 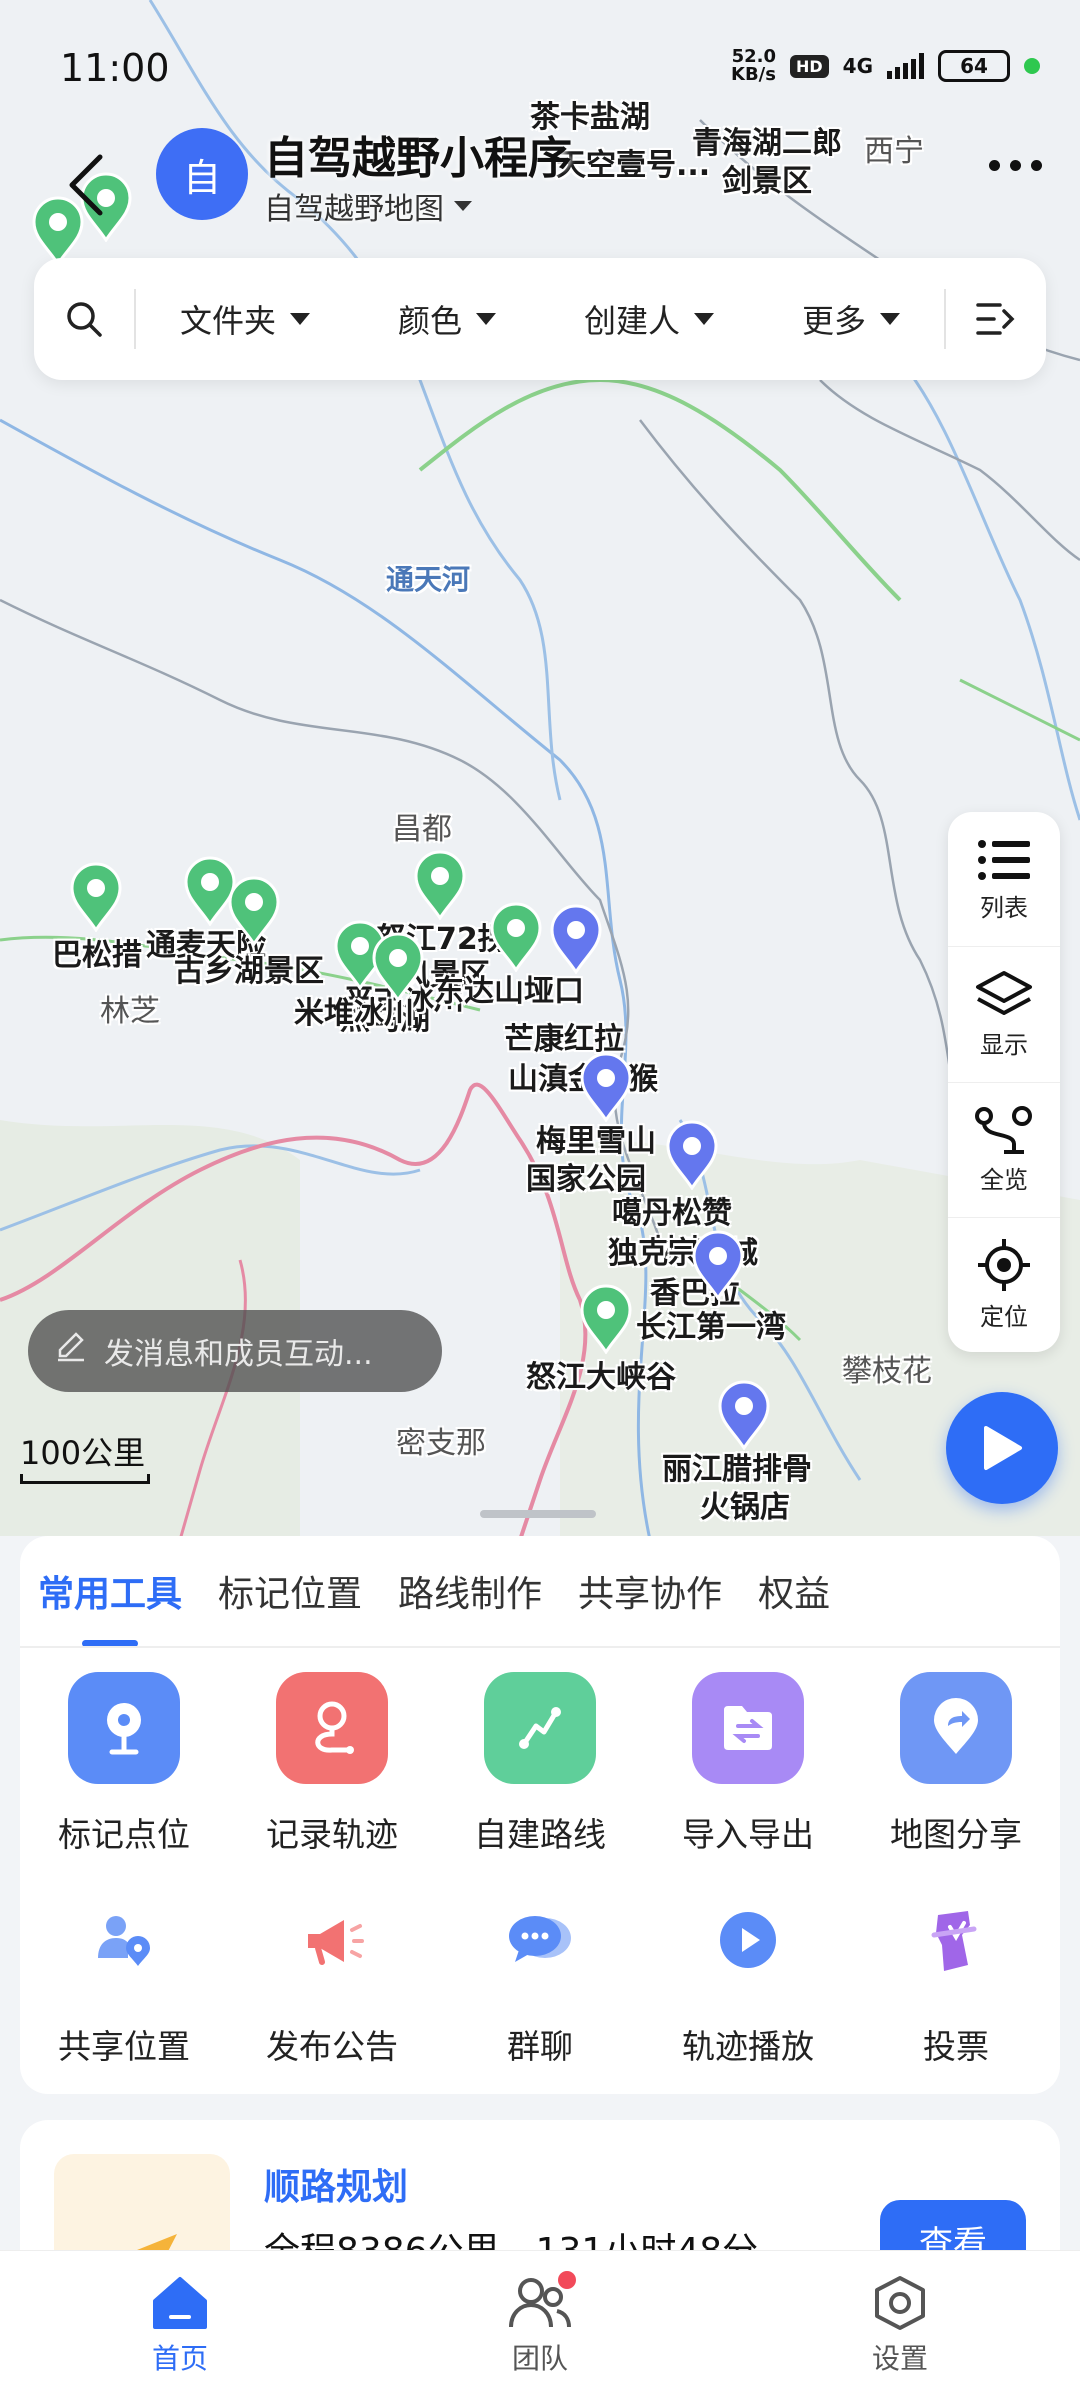 I want to click on settings-icon, so click(x=900, y=2302).